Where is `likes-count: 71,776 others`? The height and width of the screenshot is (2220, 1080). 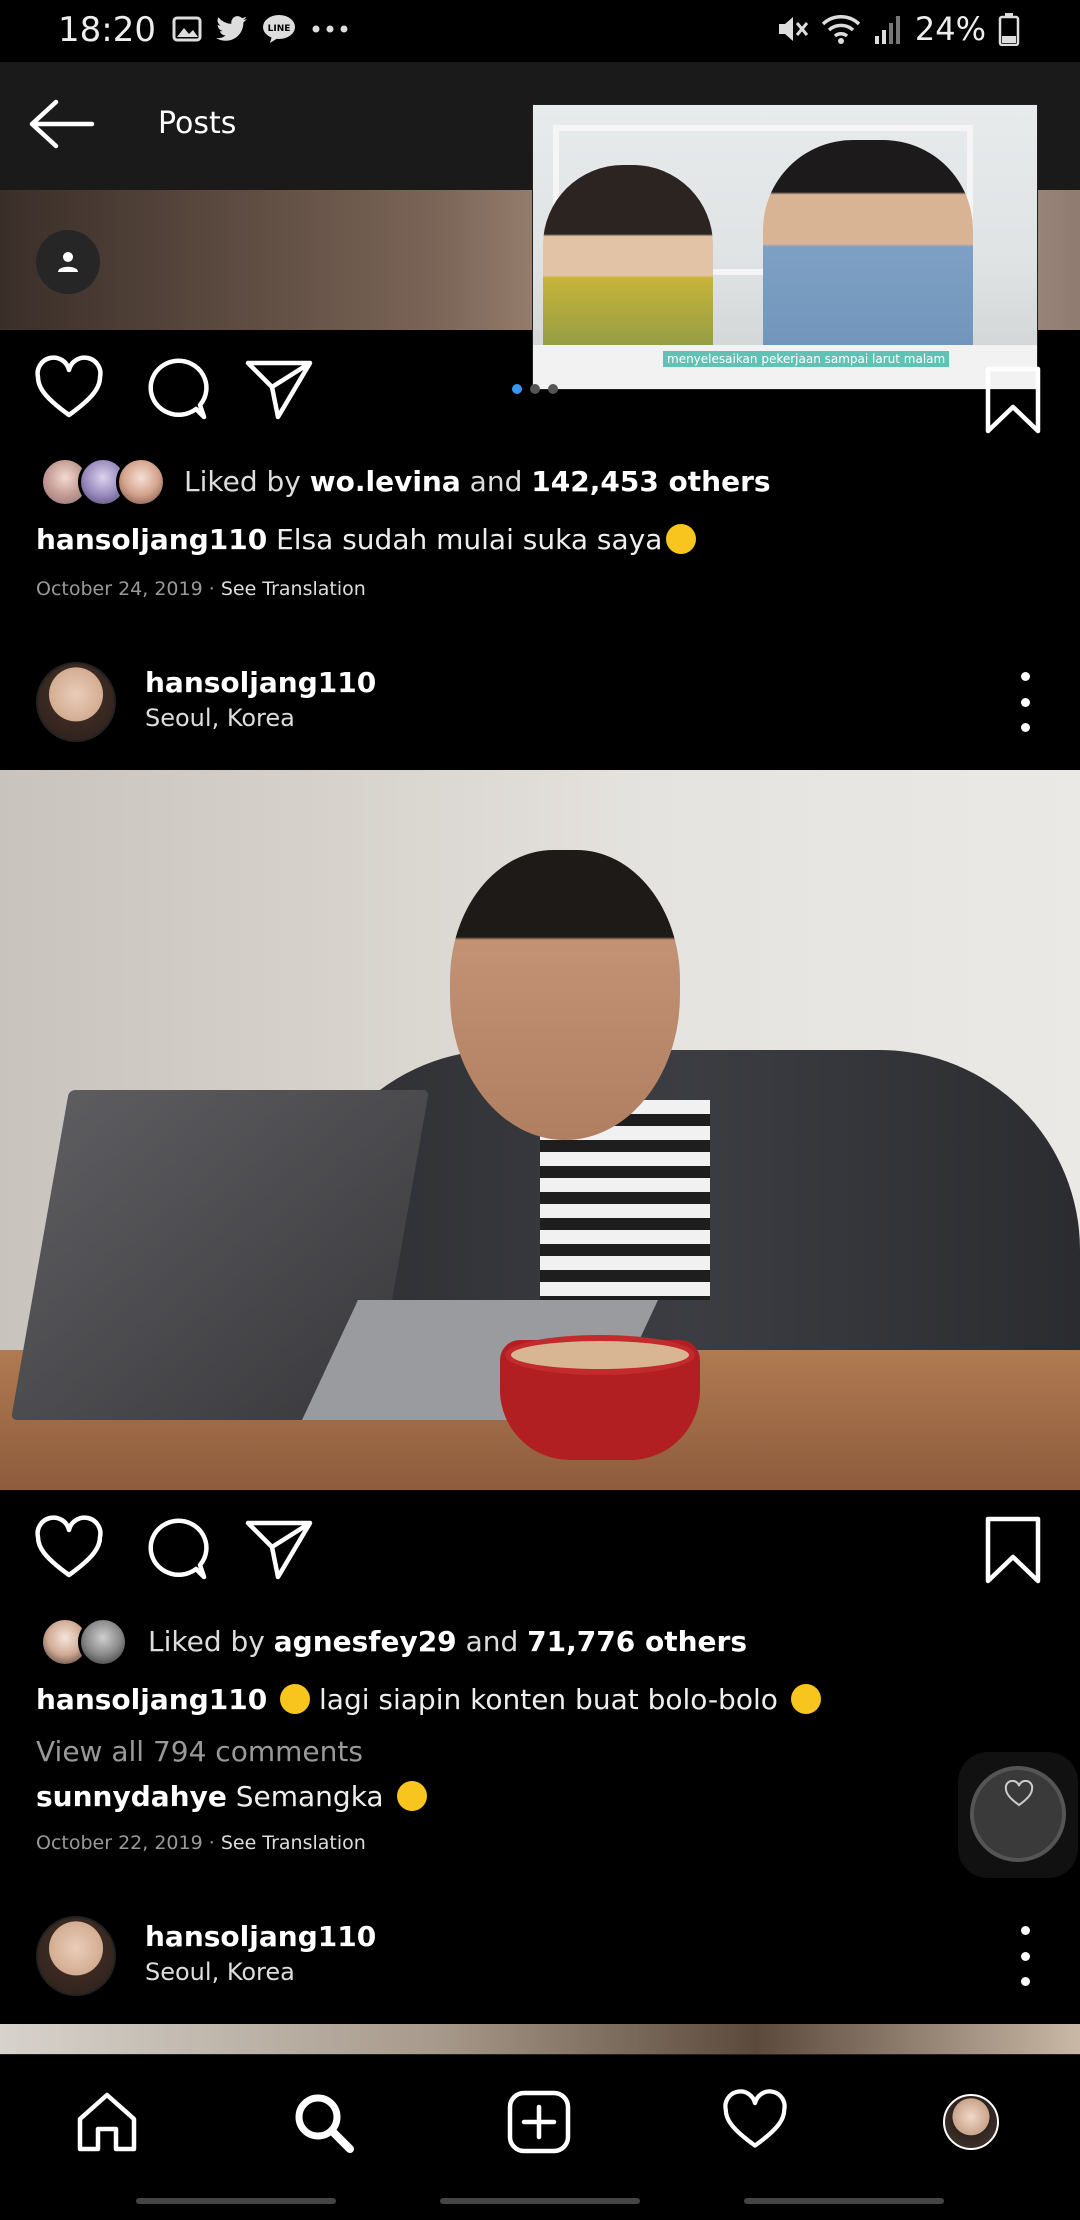
likes-count: 71,776 others is located at coordinates (637, 1641).